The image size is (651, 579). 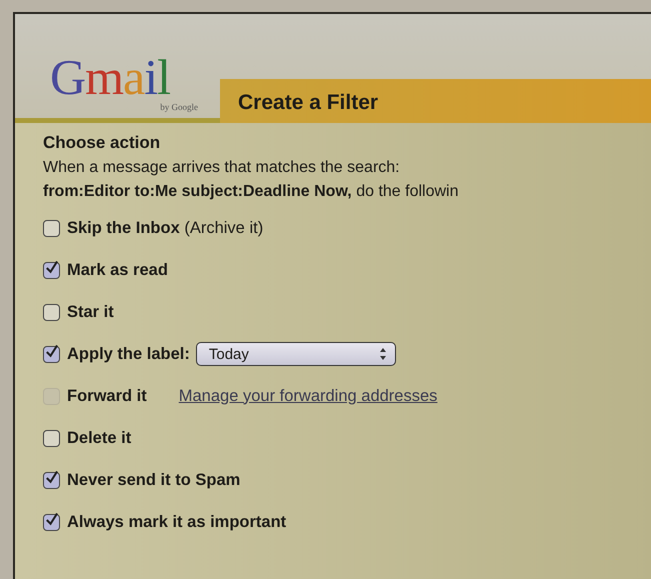 What do you see at coordinates (176, 522) in the screenshot?
I see `action-label: Always mark it as important` at bounding box center [176, 522].